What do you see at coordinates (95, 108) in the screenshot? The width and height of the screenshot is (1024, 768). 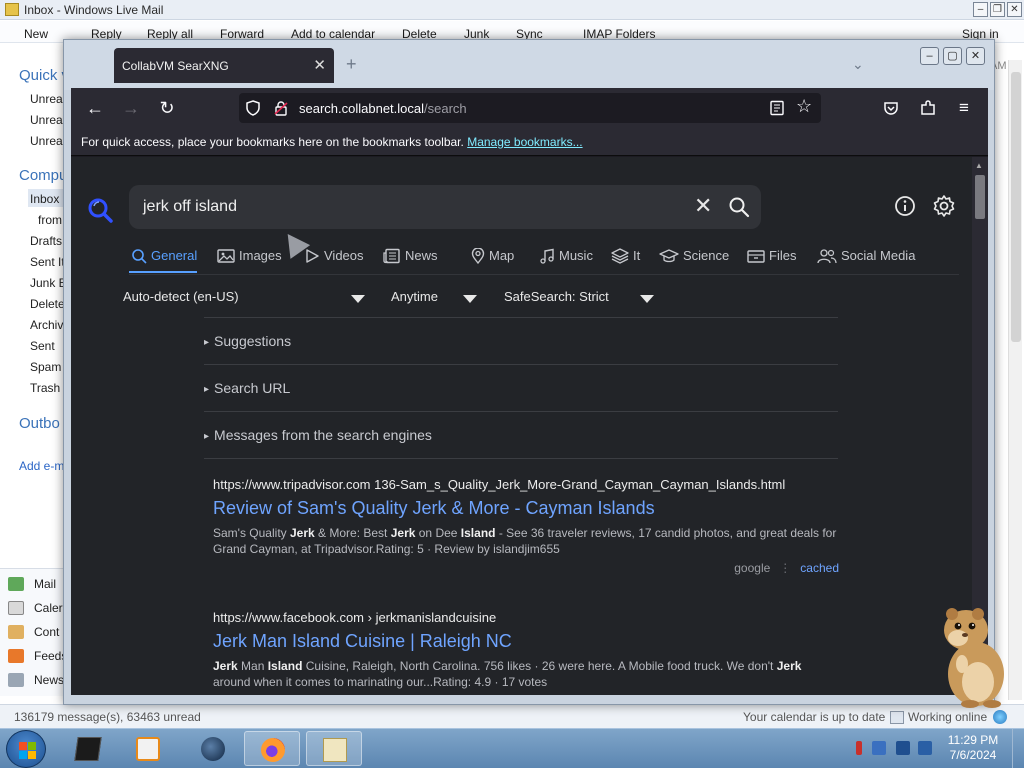 I see `back-arrow-icon: ←` at bounding box center [95, 108].